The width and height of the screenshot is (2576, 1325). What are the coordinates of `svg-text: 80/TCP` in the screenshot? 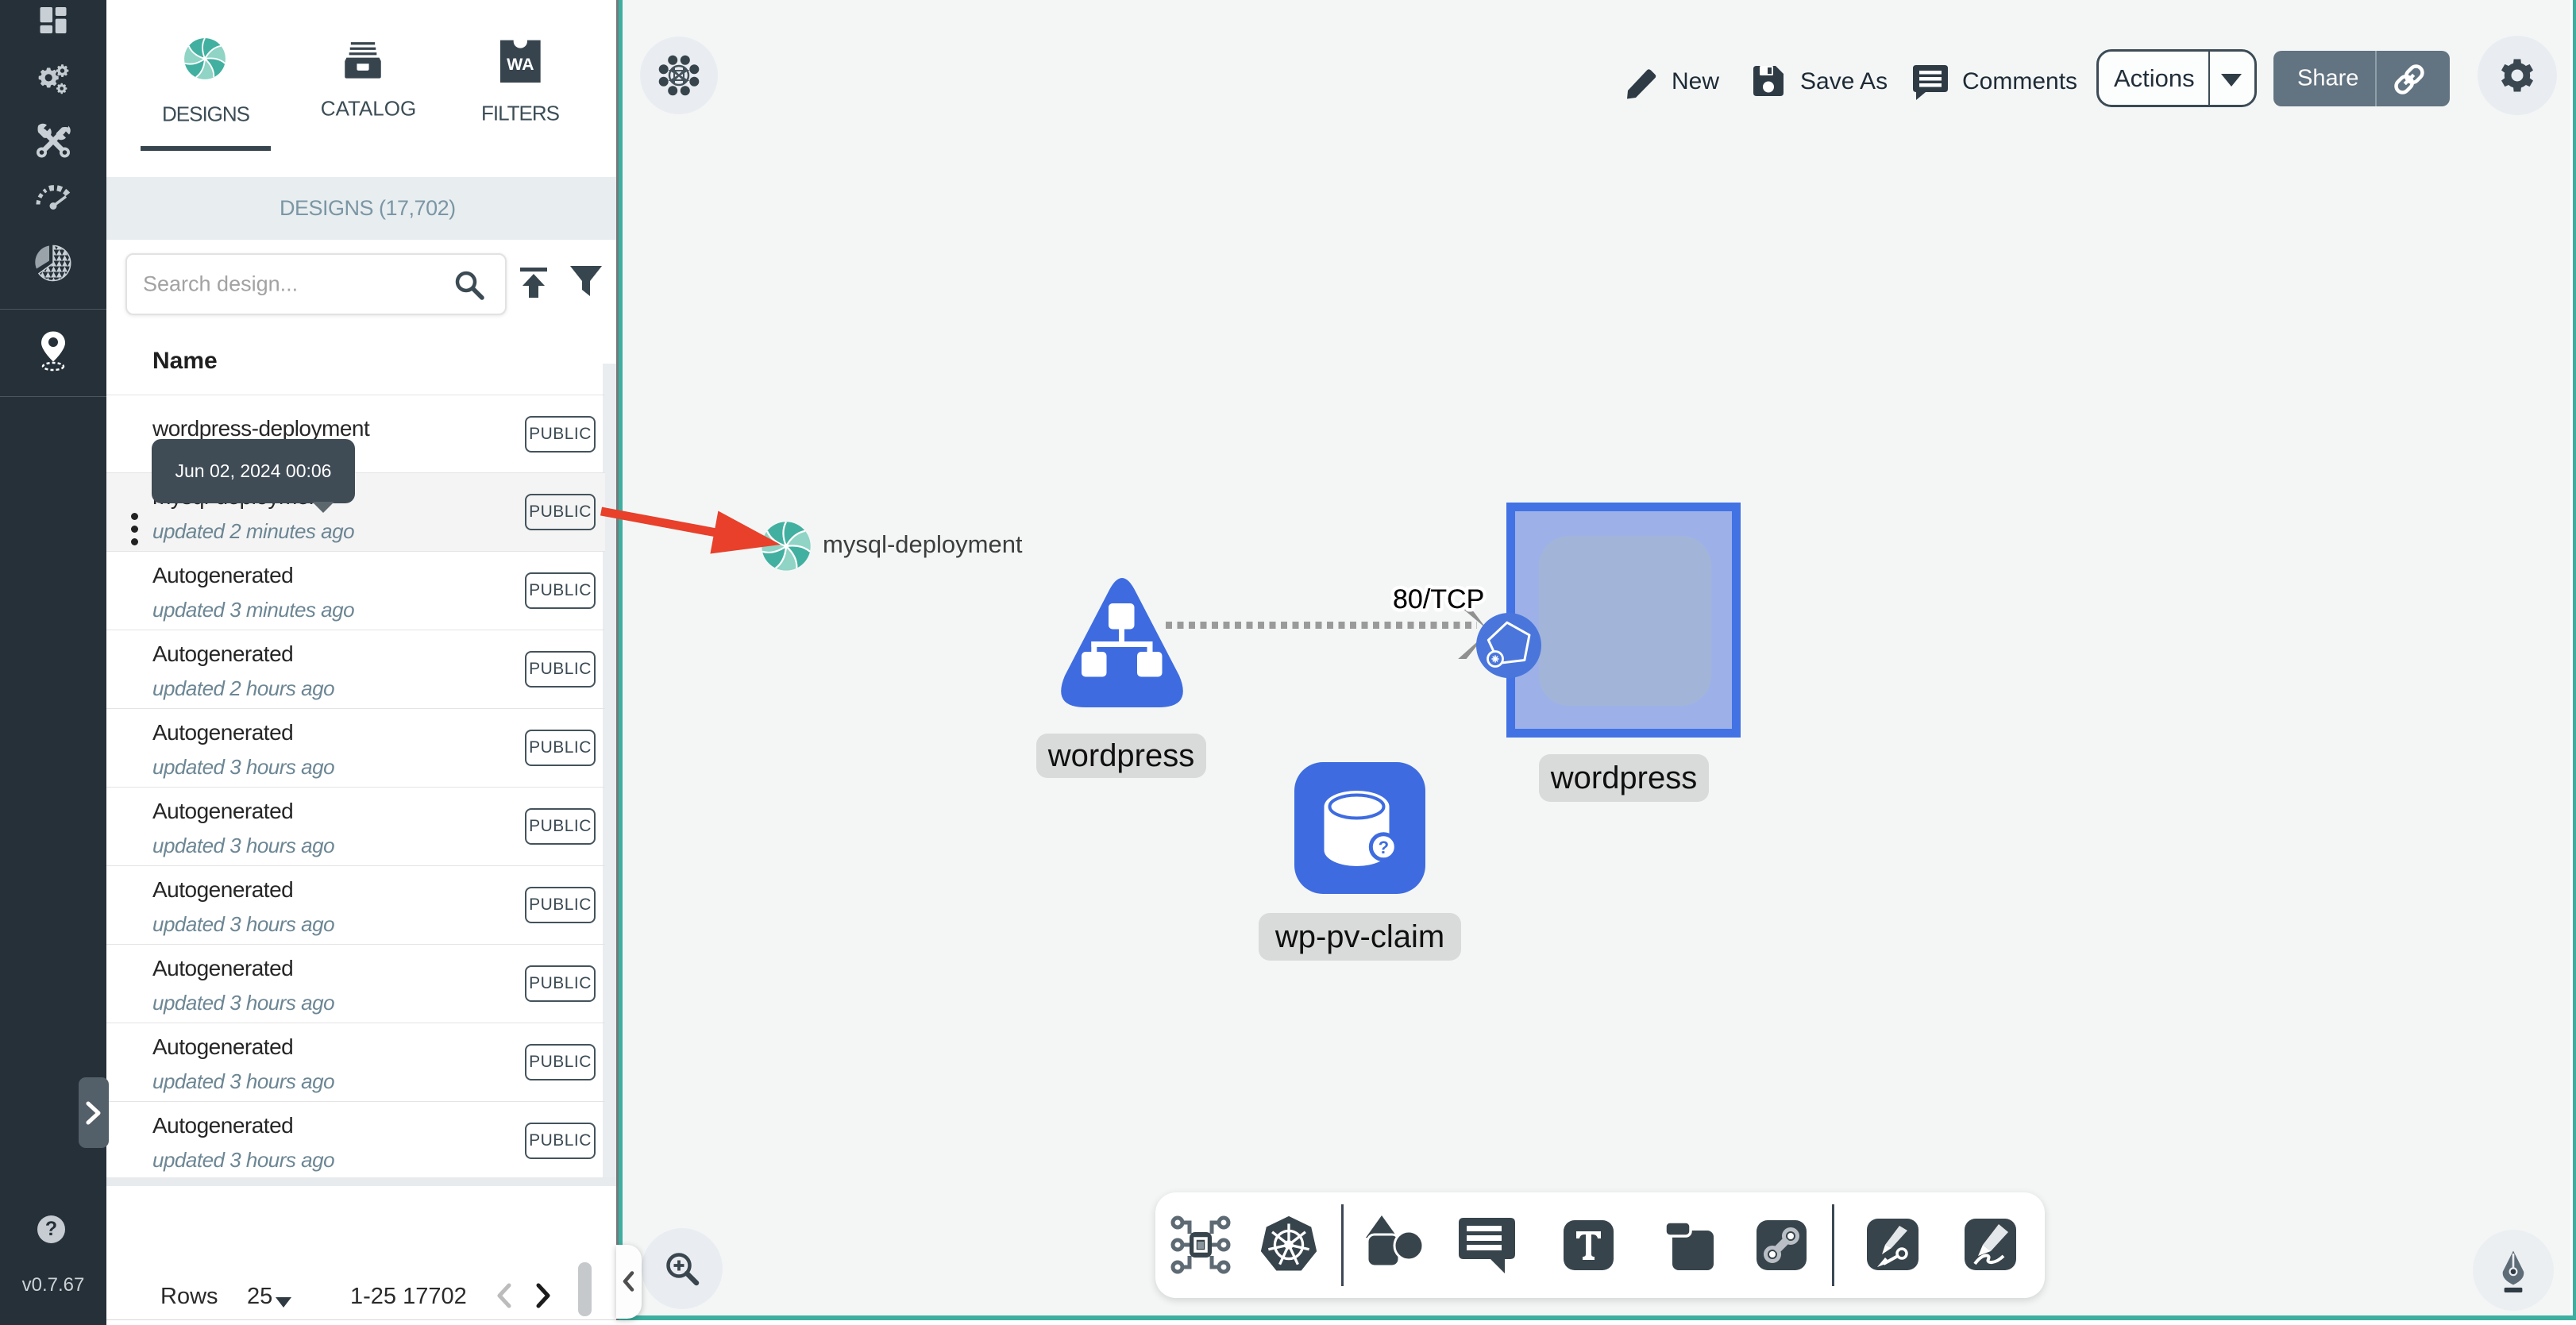 It's located at (1438, 599).